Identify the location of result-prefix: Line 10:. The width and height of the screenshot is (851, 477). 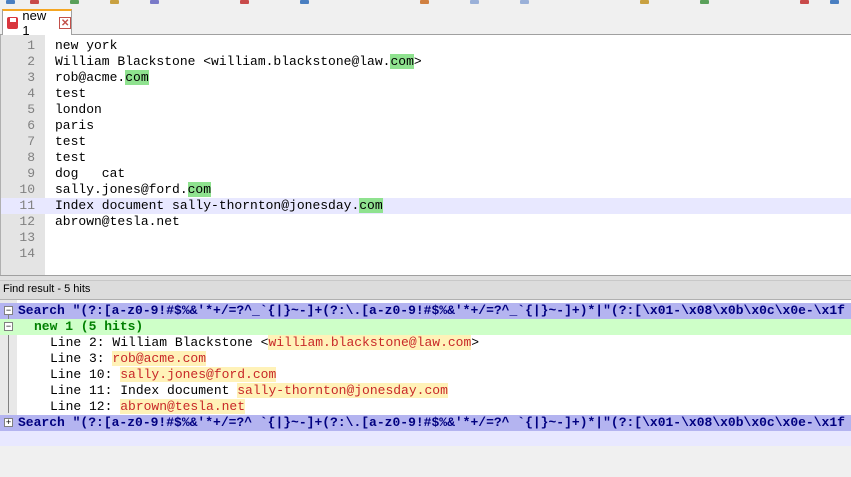
(85, 374).